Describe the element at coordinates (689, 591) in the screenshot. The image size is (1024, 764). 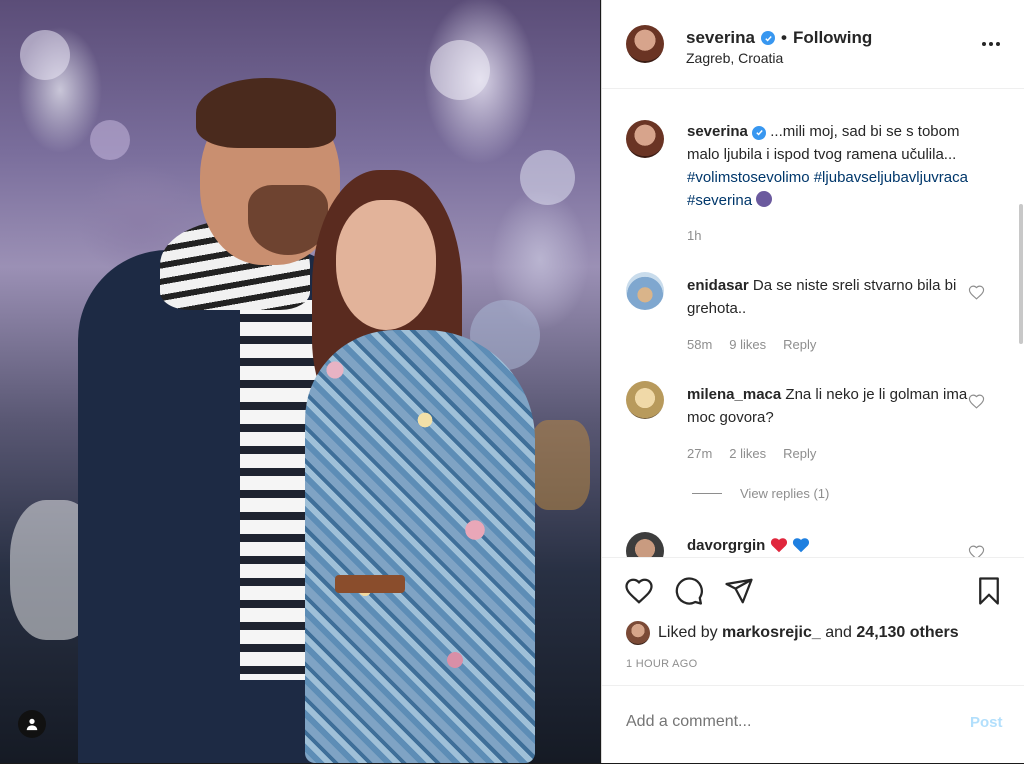
I see `comment-icon` at that location.